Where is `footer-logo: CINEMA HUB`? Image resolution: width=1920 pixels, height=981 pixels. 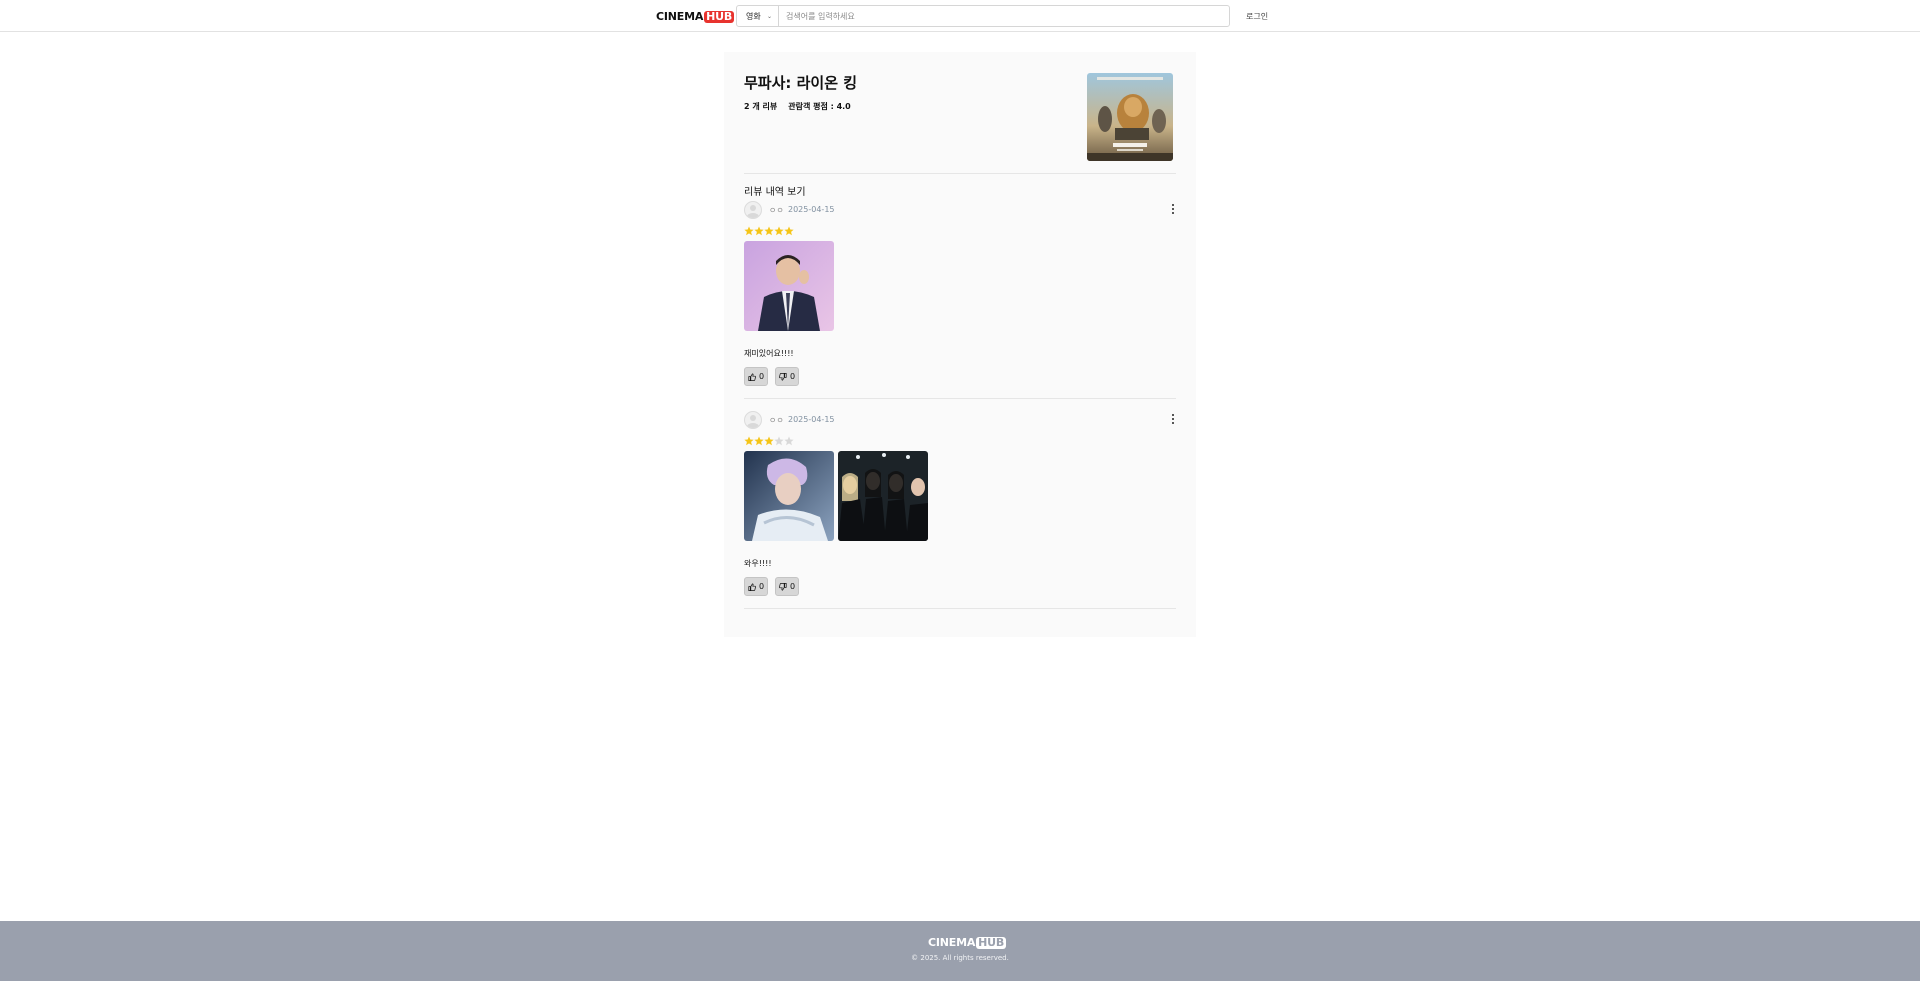
footer-logo: CINEMA HUB is located at coordinates (967, 942).